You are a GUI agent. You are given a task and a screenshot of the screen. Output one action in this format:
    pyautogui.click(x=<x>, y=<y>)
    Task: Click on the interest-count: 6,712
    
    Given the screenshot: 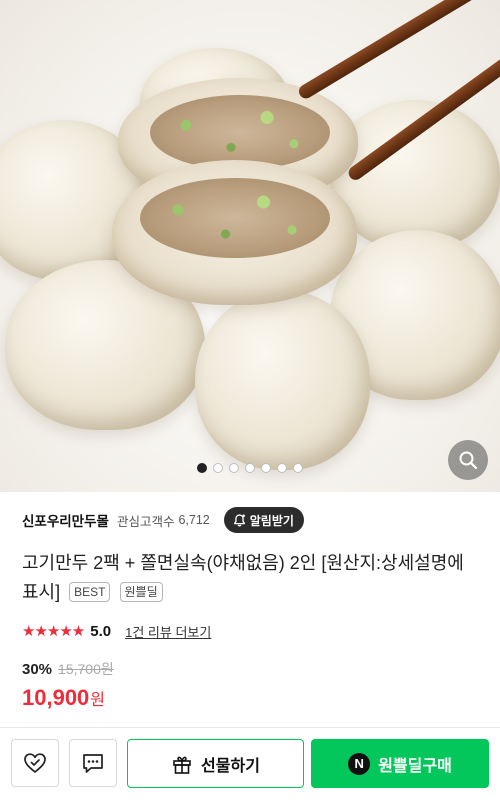 What is the action you would take?
    pyautogui.click(x=194, y=520)
    